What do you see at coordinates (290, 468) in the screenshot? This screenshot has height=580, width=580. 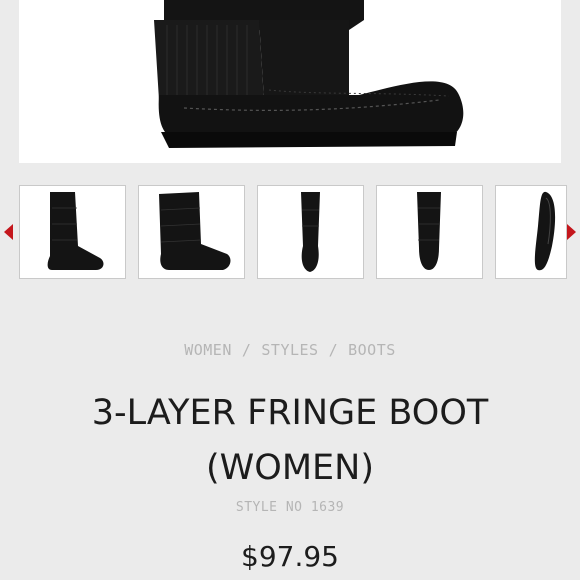 I see `product-title-line2: (WOMEN)` at bounding box center [290, 468].